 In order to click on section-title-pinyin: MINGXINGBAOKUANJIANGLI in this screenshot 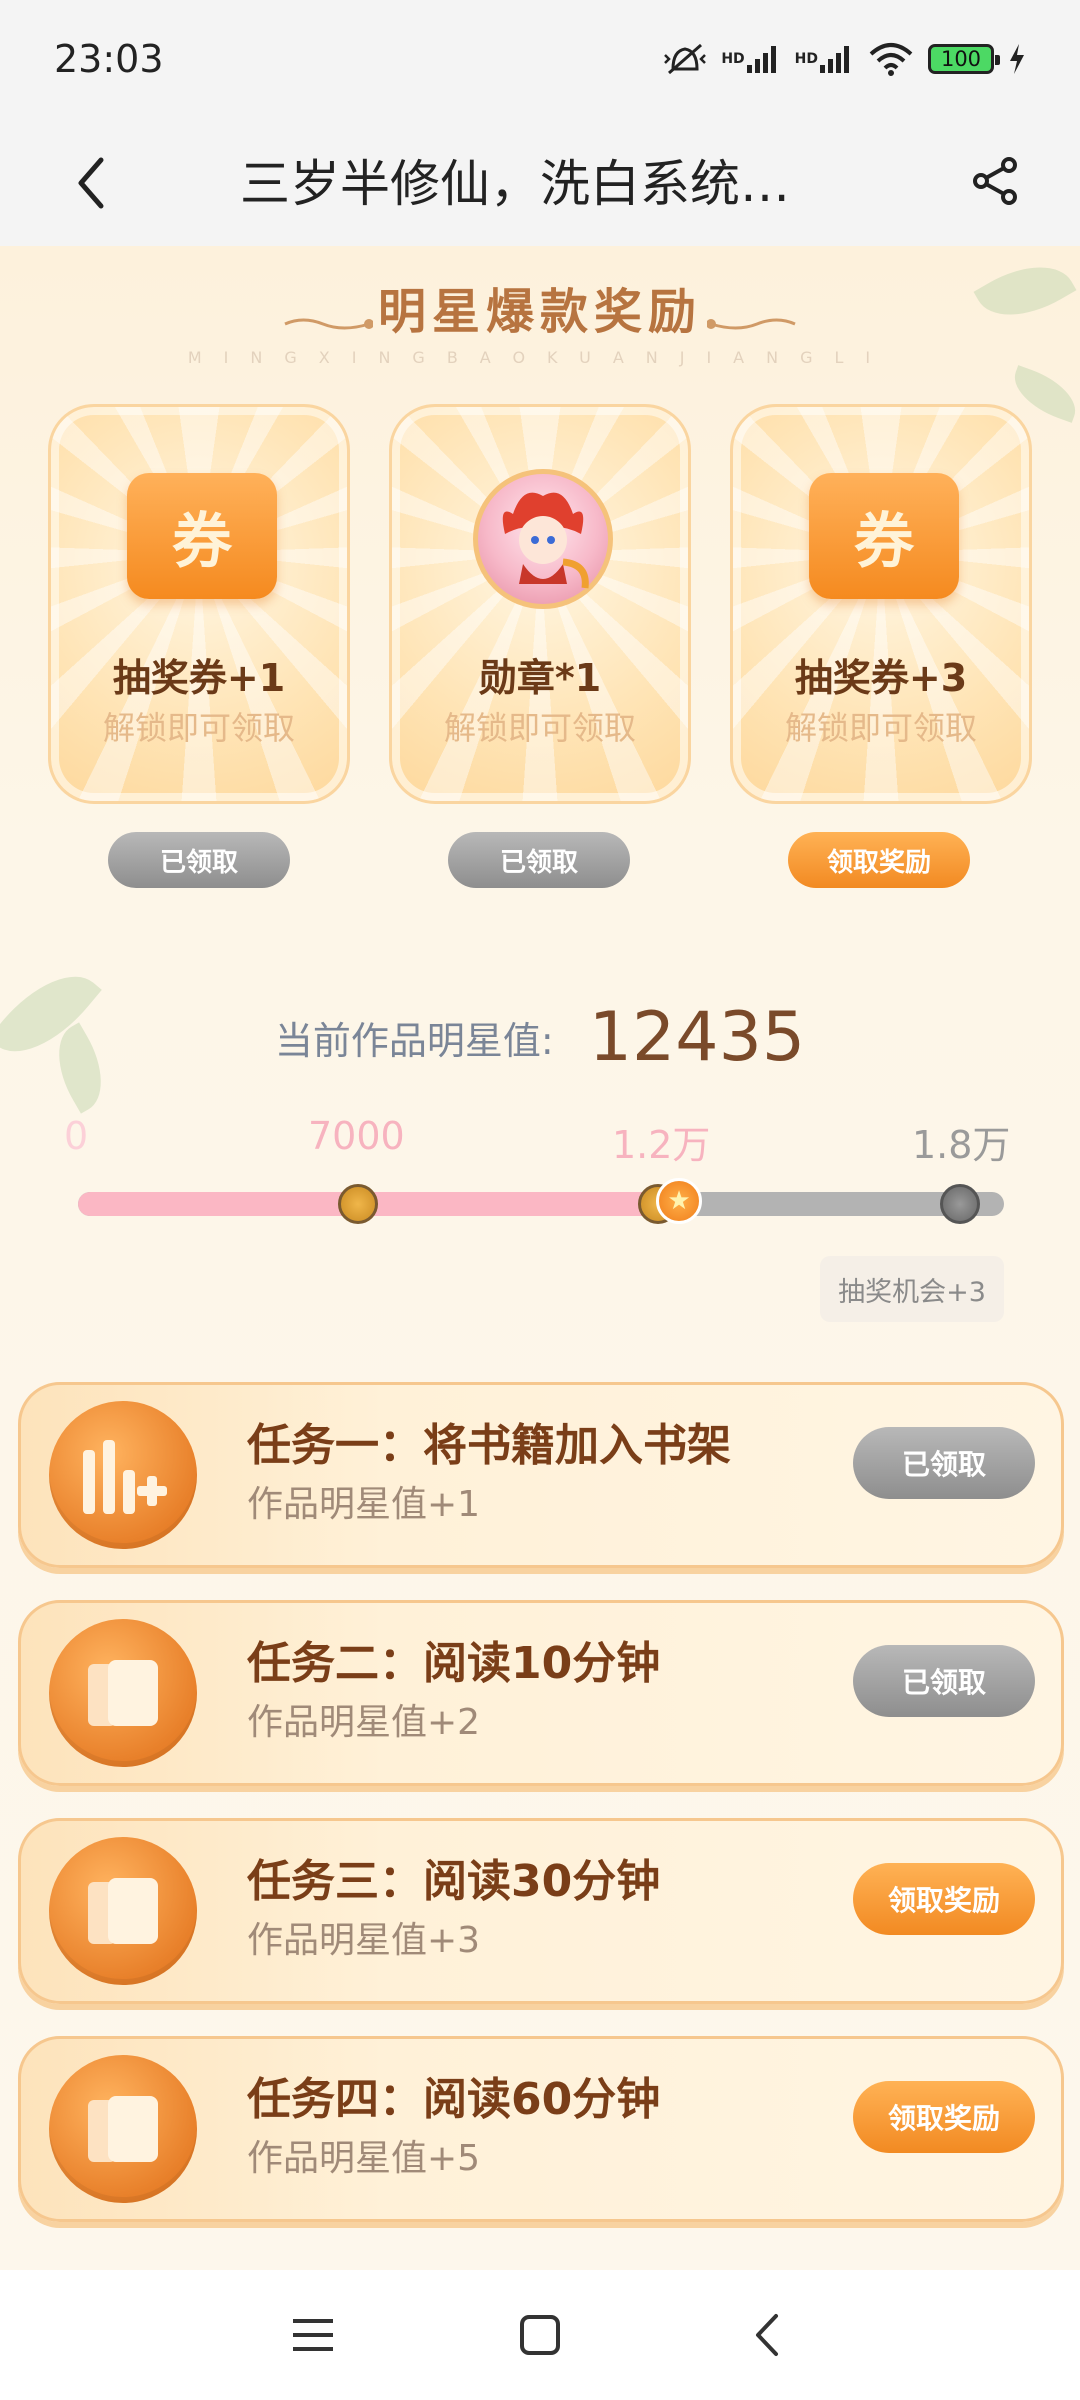, I will do `click(540, 357)`.